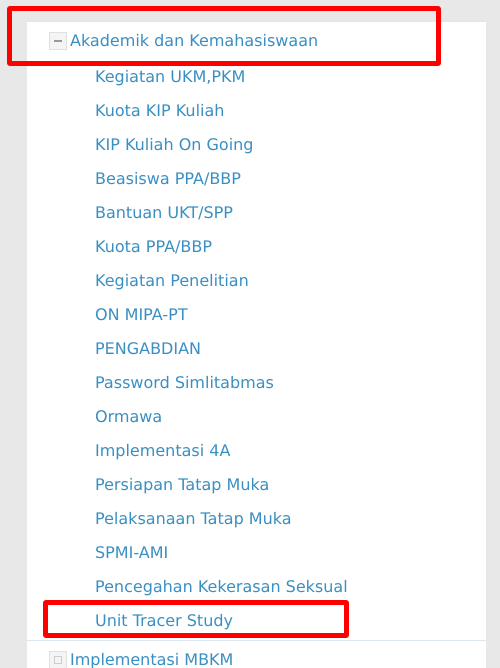 The image size is (500, 668). I want to click on menu-link: KIP Kuliah On Going, so click(174, 145).